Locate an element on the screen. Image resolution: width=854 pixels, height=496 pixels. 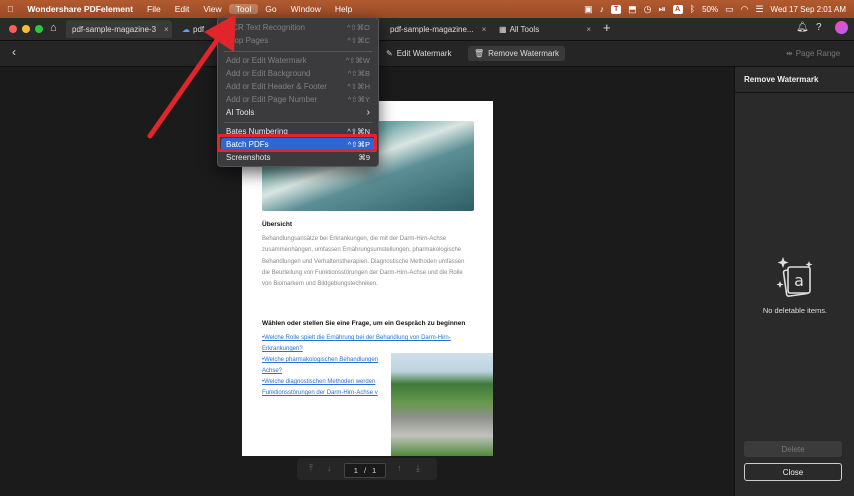
shield-status-icon: ⬒ is located at coordinates (632, 9).